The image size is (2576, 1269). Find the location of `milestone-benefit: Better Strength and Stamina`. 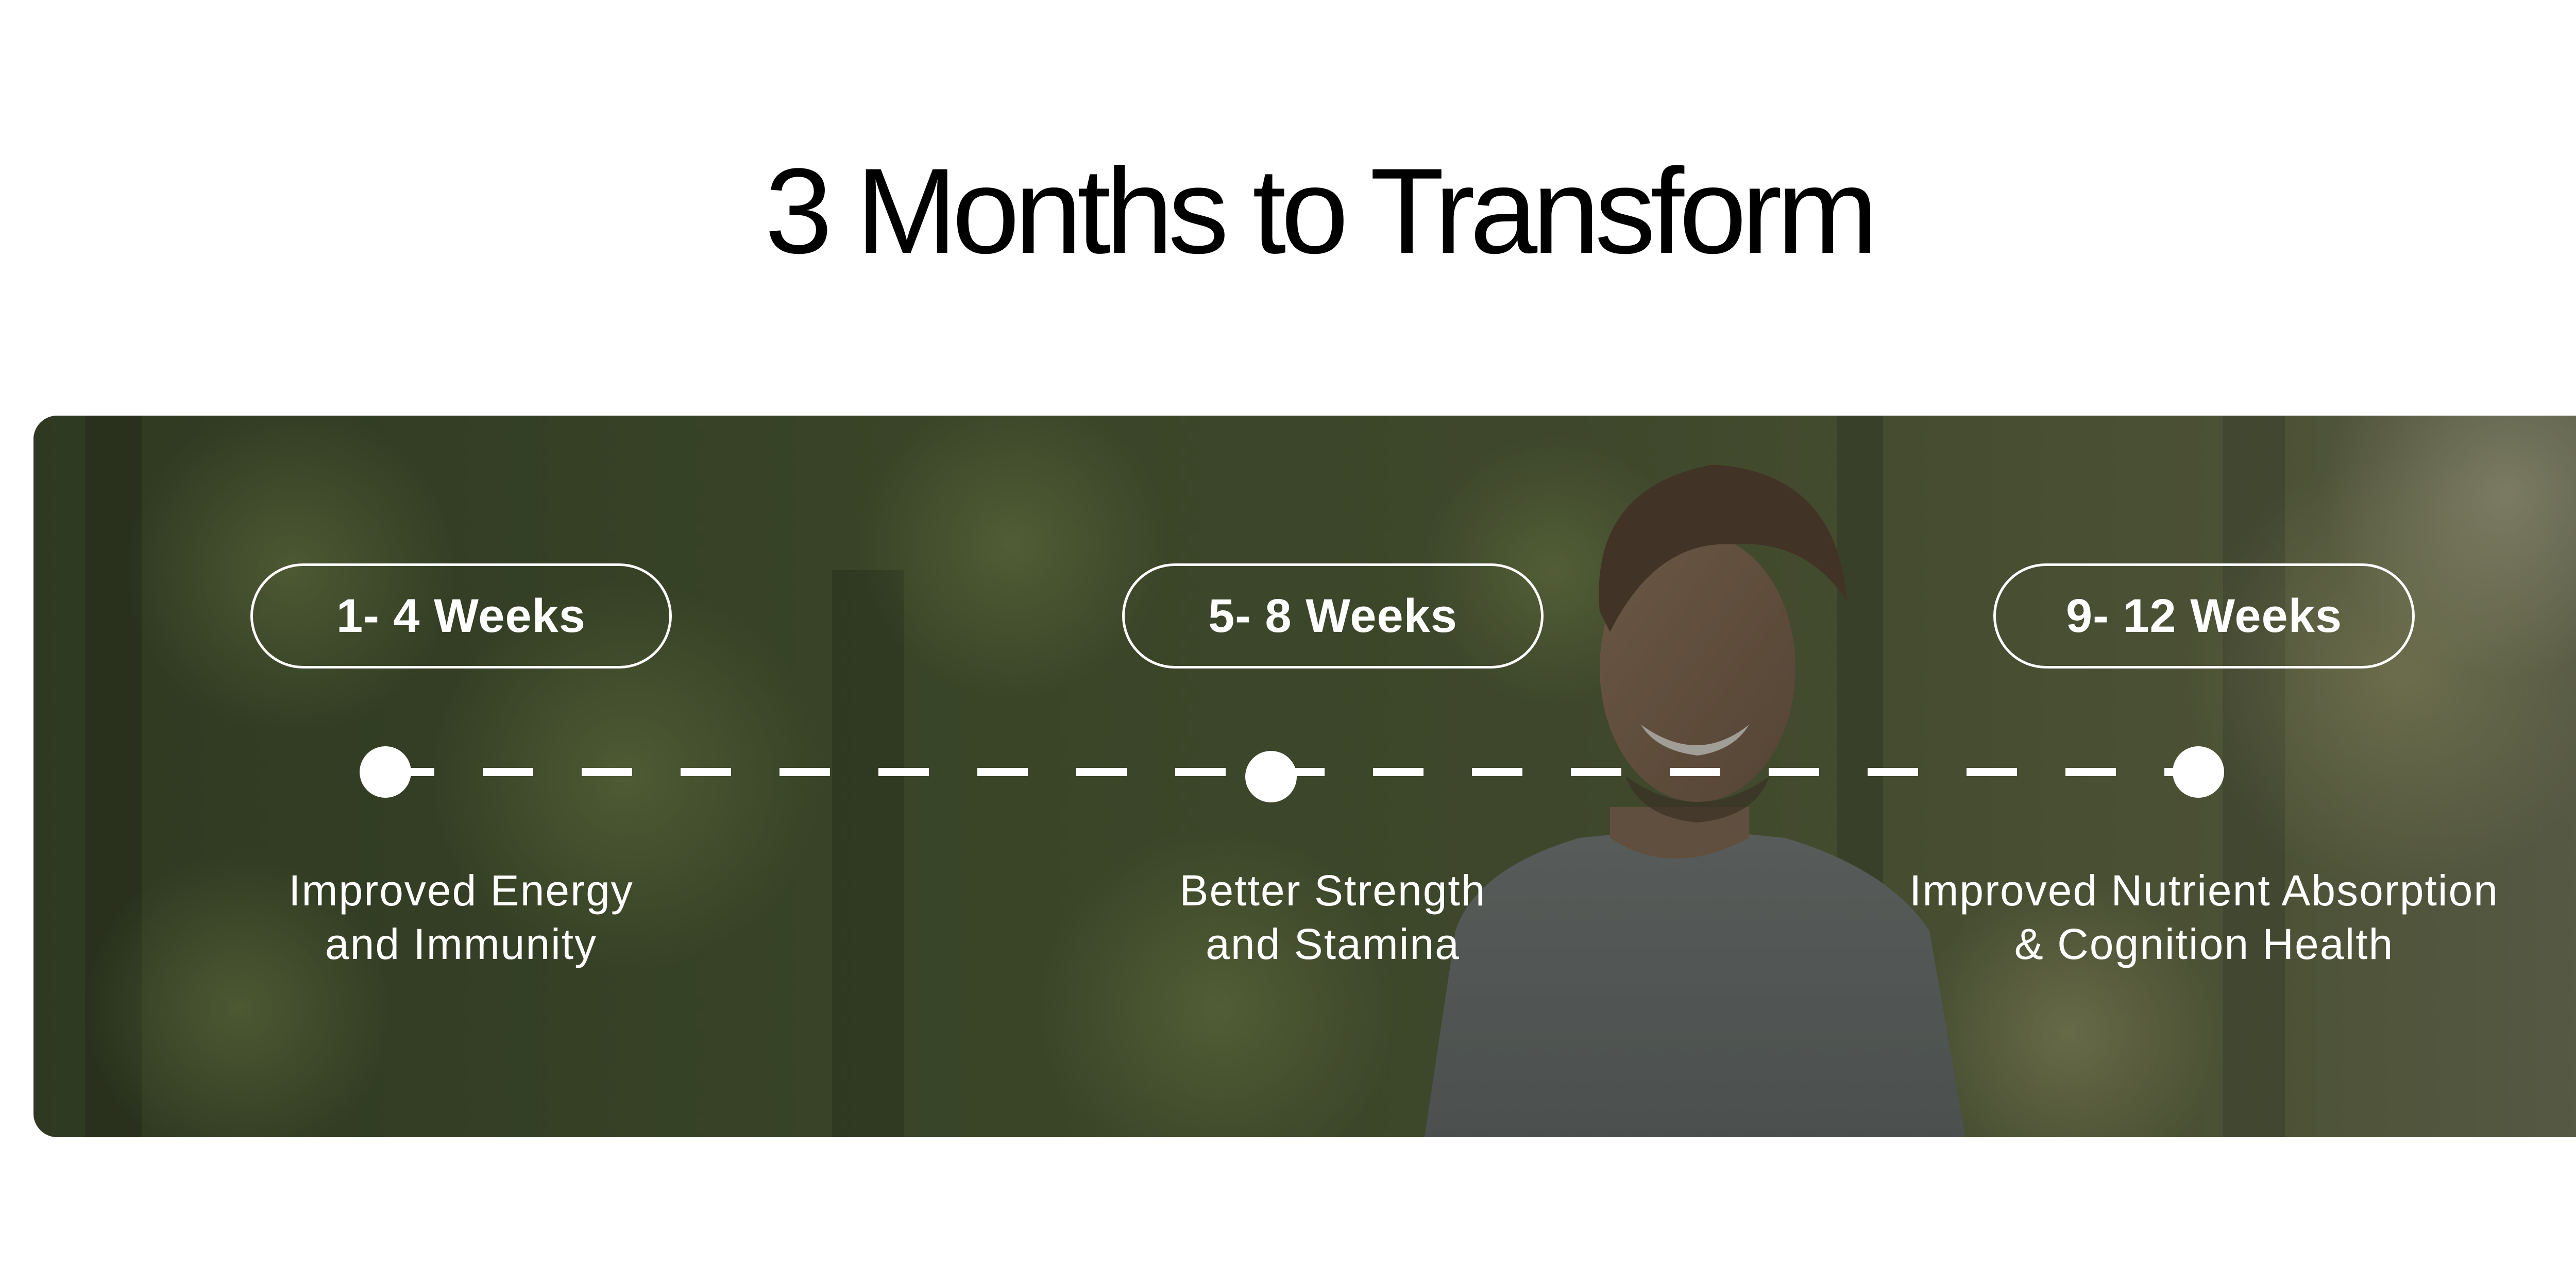

milestone-benefit: Better Strength and Stamina is located at coordinates (1332, 917).